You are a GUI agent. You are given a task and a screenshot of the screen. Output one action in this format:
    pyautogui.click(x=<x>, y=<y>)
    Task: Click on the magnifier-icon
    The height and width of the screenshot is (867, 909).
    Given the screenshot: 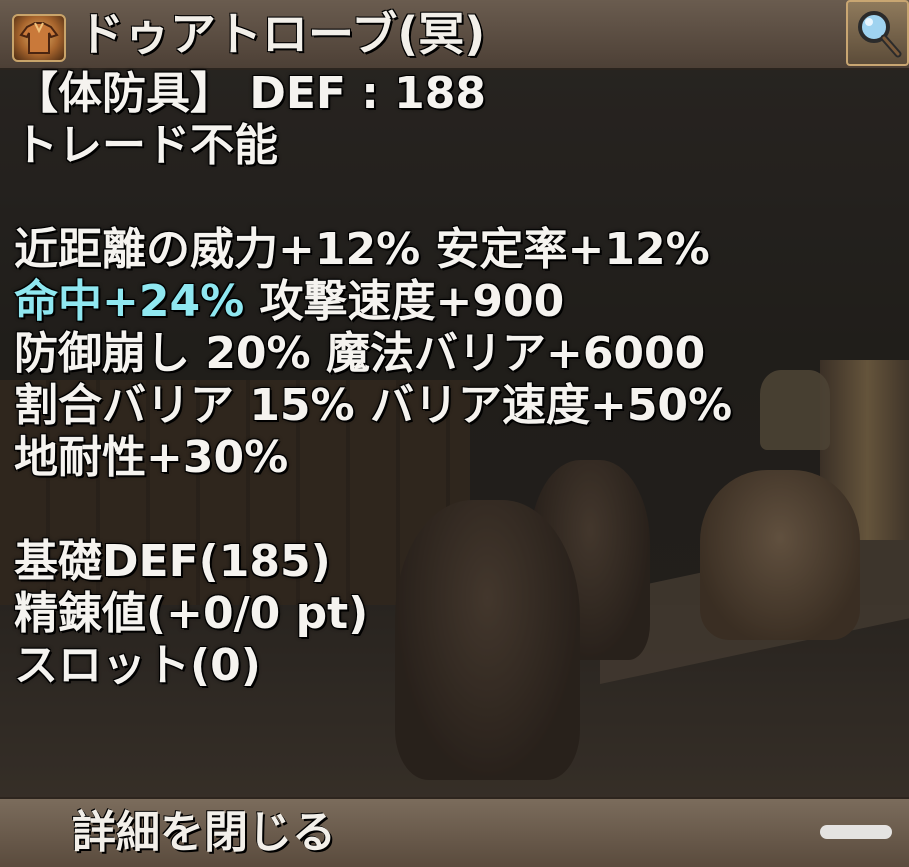 What is the action you would take?
    pyautogui.click(x=879, y=34)
    